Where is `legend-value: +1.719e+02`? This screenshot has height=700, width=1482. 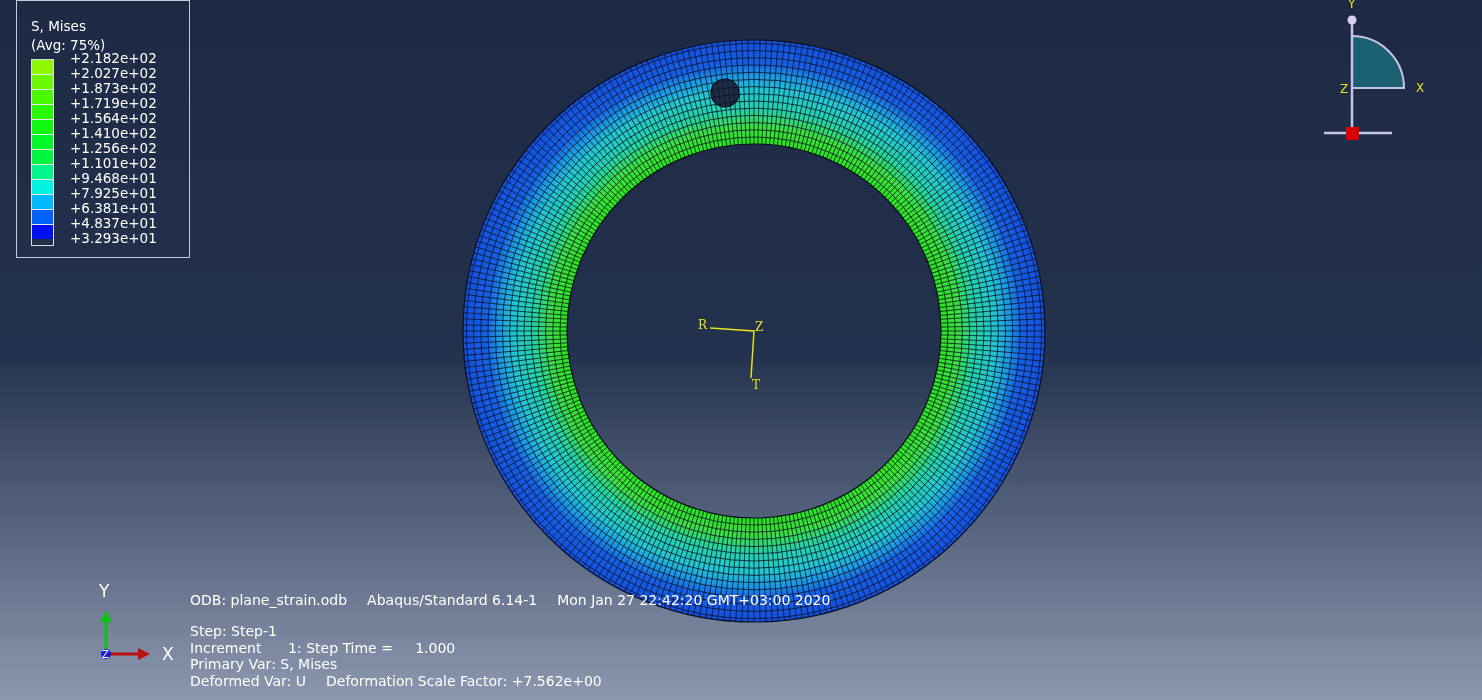 legend-value: +1.719e+02 is located at coordinates (113, 103).